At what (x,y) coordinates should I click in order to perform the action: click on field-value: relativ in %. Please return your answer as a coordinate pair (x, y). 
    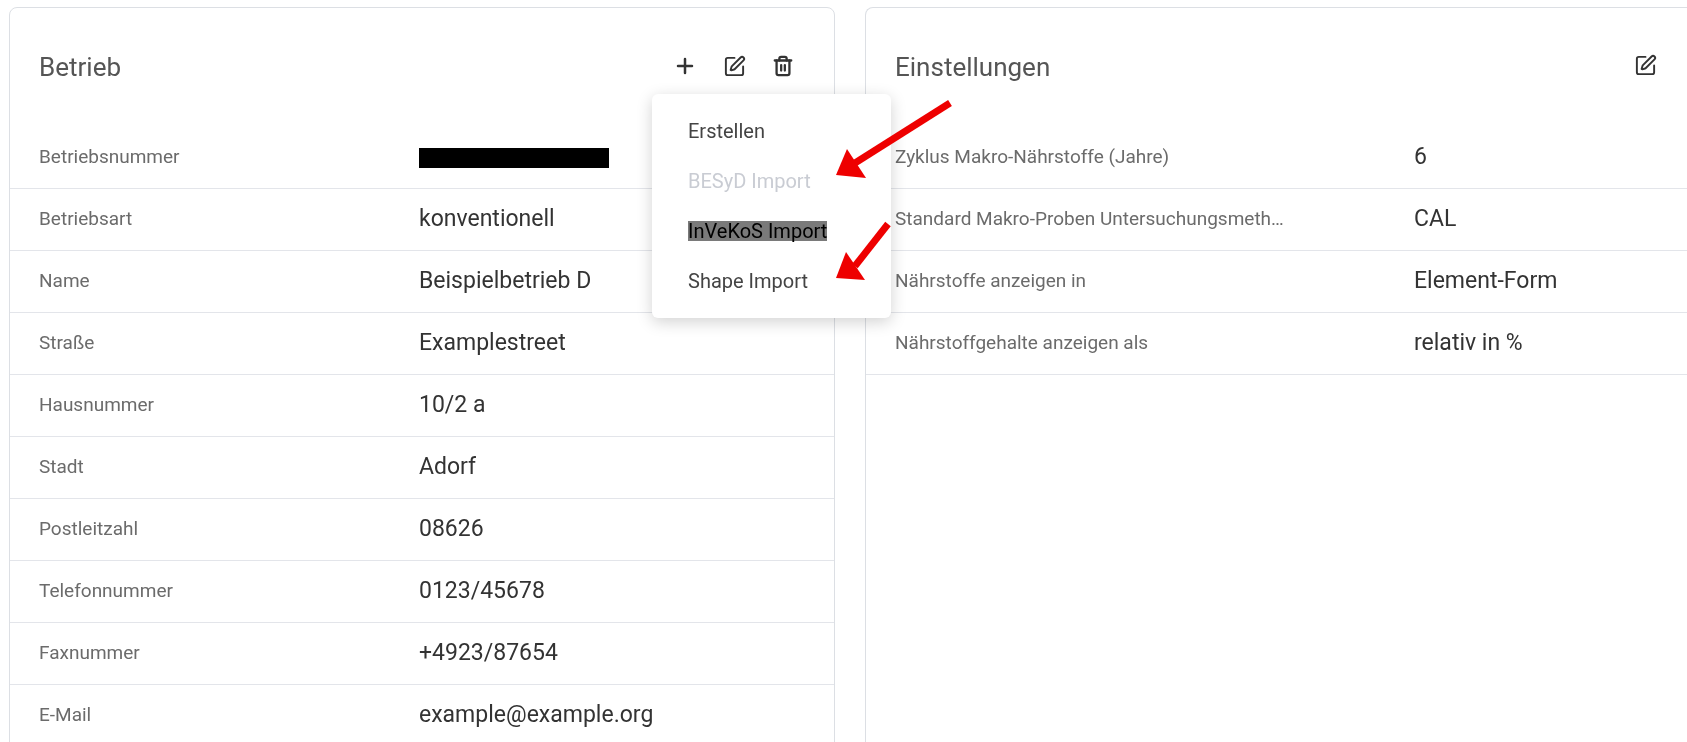
    Looking at the image, I should click on (1468, 343).